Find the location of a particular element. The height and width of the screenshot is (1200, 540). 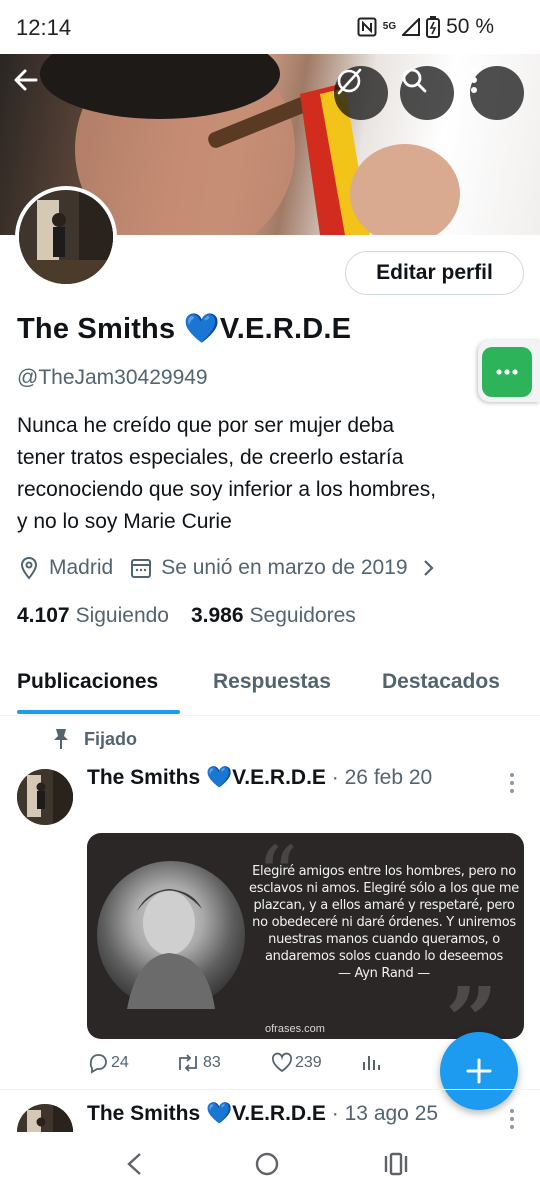

post-divider is located at coordinates (270, 1089).